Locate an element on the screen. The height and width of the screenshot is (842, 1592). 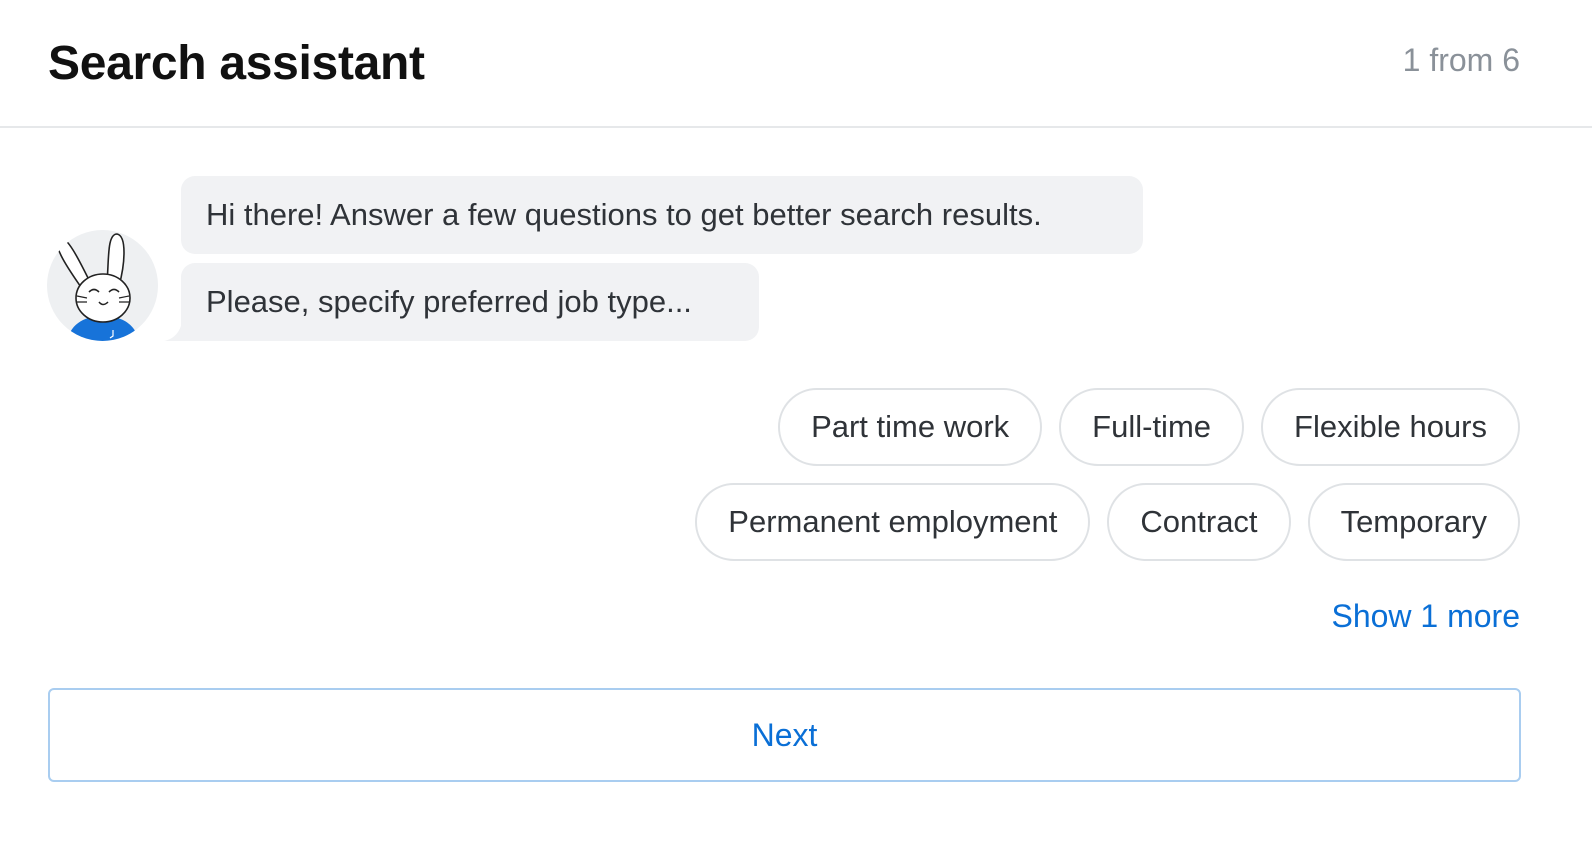
options-row: Permanent employment Contract Temporary is located at coordinates (1020, 522).